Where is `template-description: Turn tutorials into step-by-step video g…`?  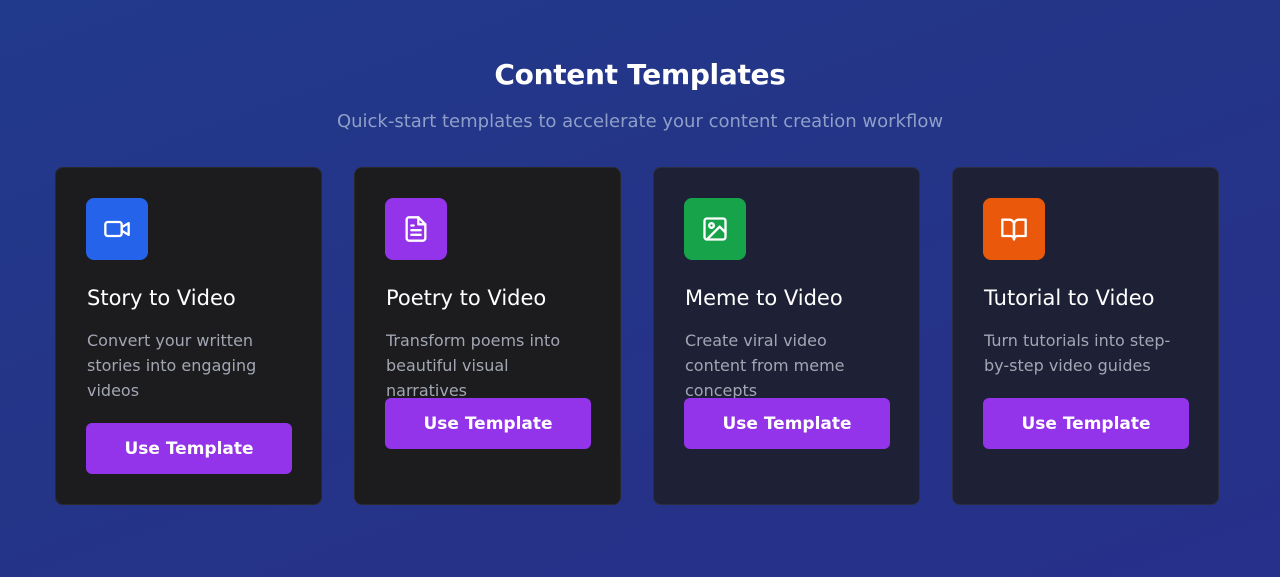 template-description: Turn tutorials into step-by-step video g… is located at coordinates (1077, 353).